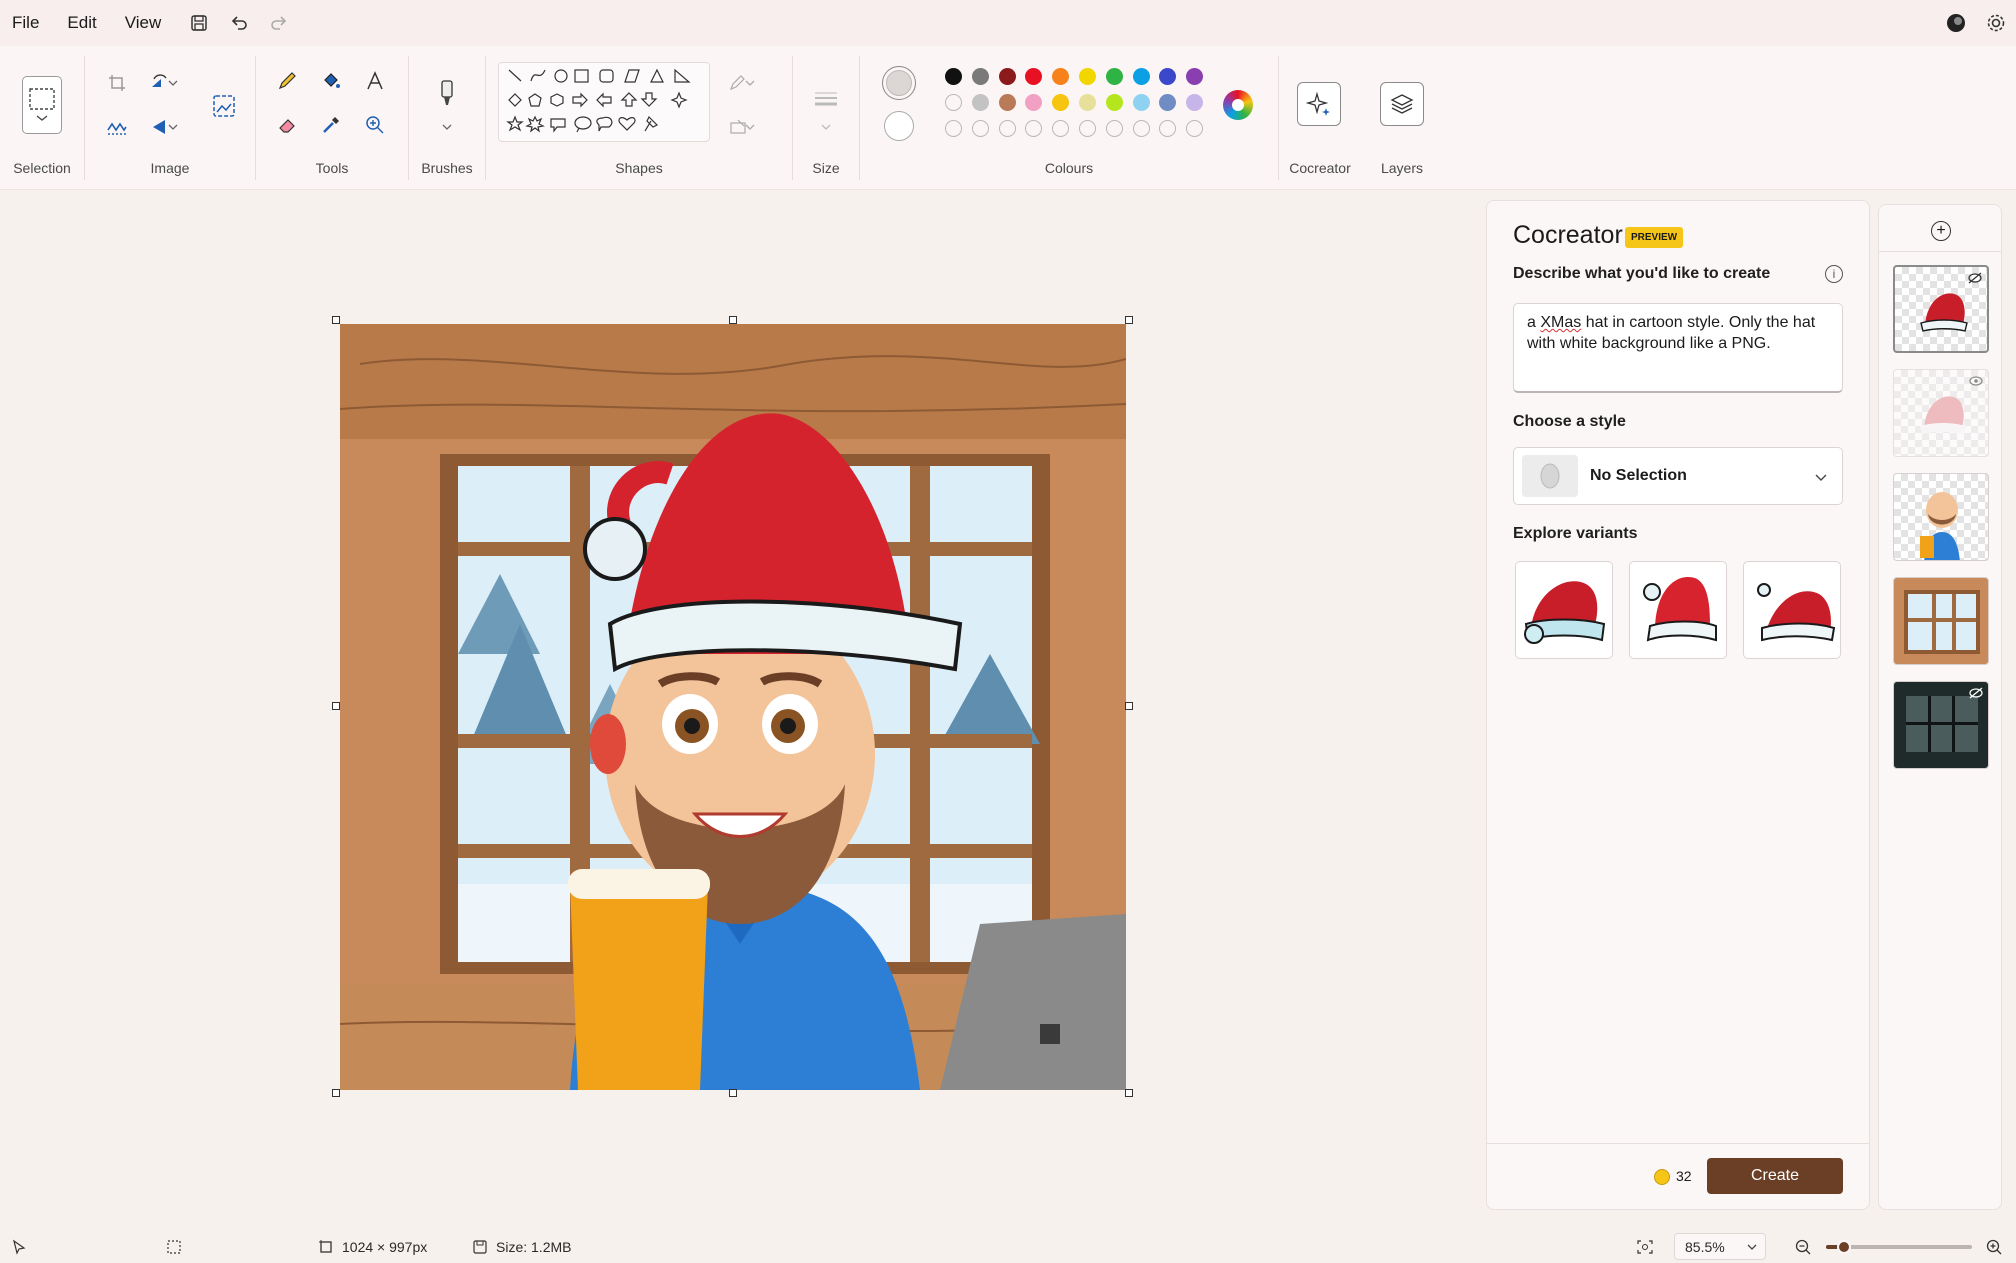 The width and height of the screenshot is (2016, 1263). I want to click on outline-dropdown-chevron-icon, so click(750, 83).